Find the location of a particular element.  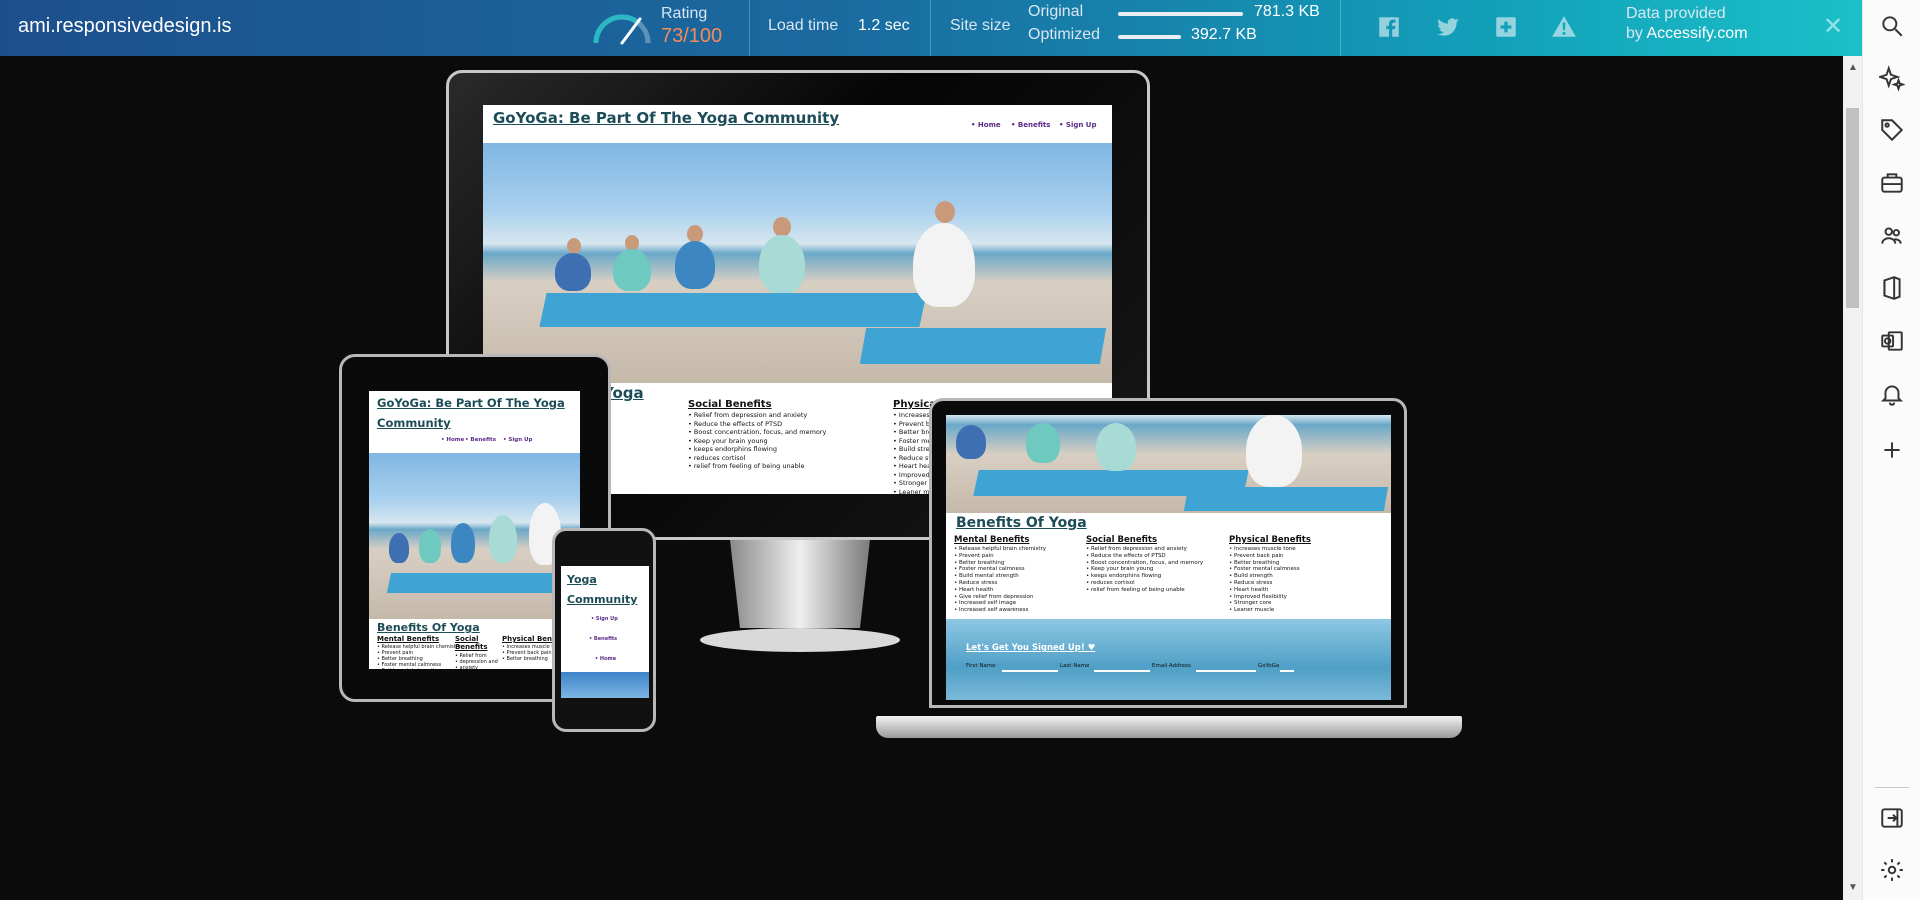

sidebar-divider is located at coordinates (1892, 787).